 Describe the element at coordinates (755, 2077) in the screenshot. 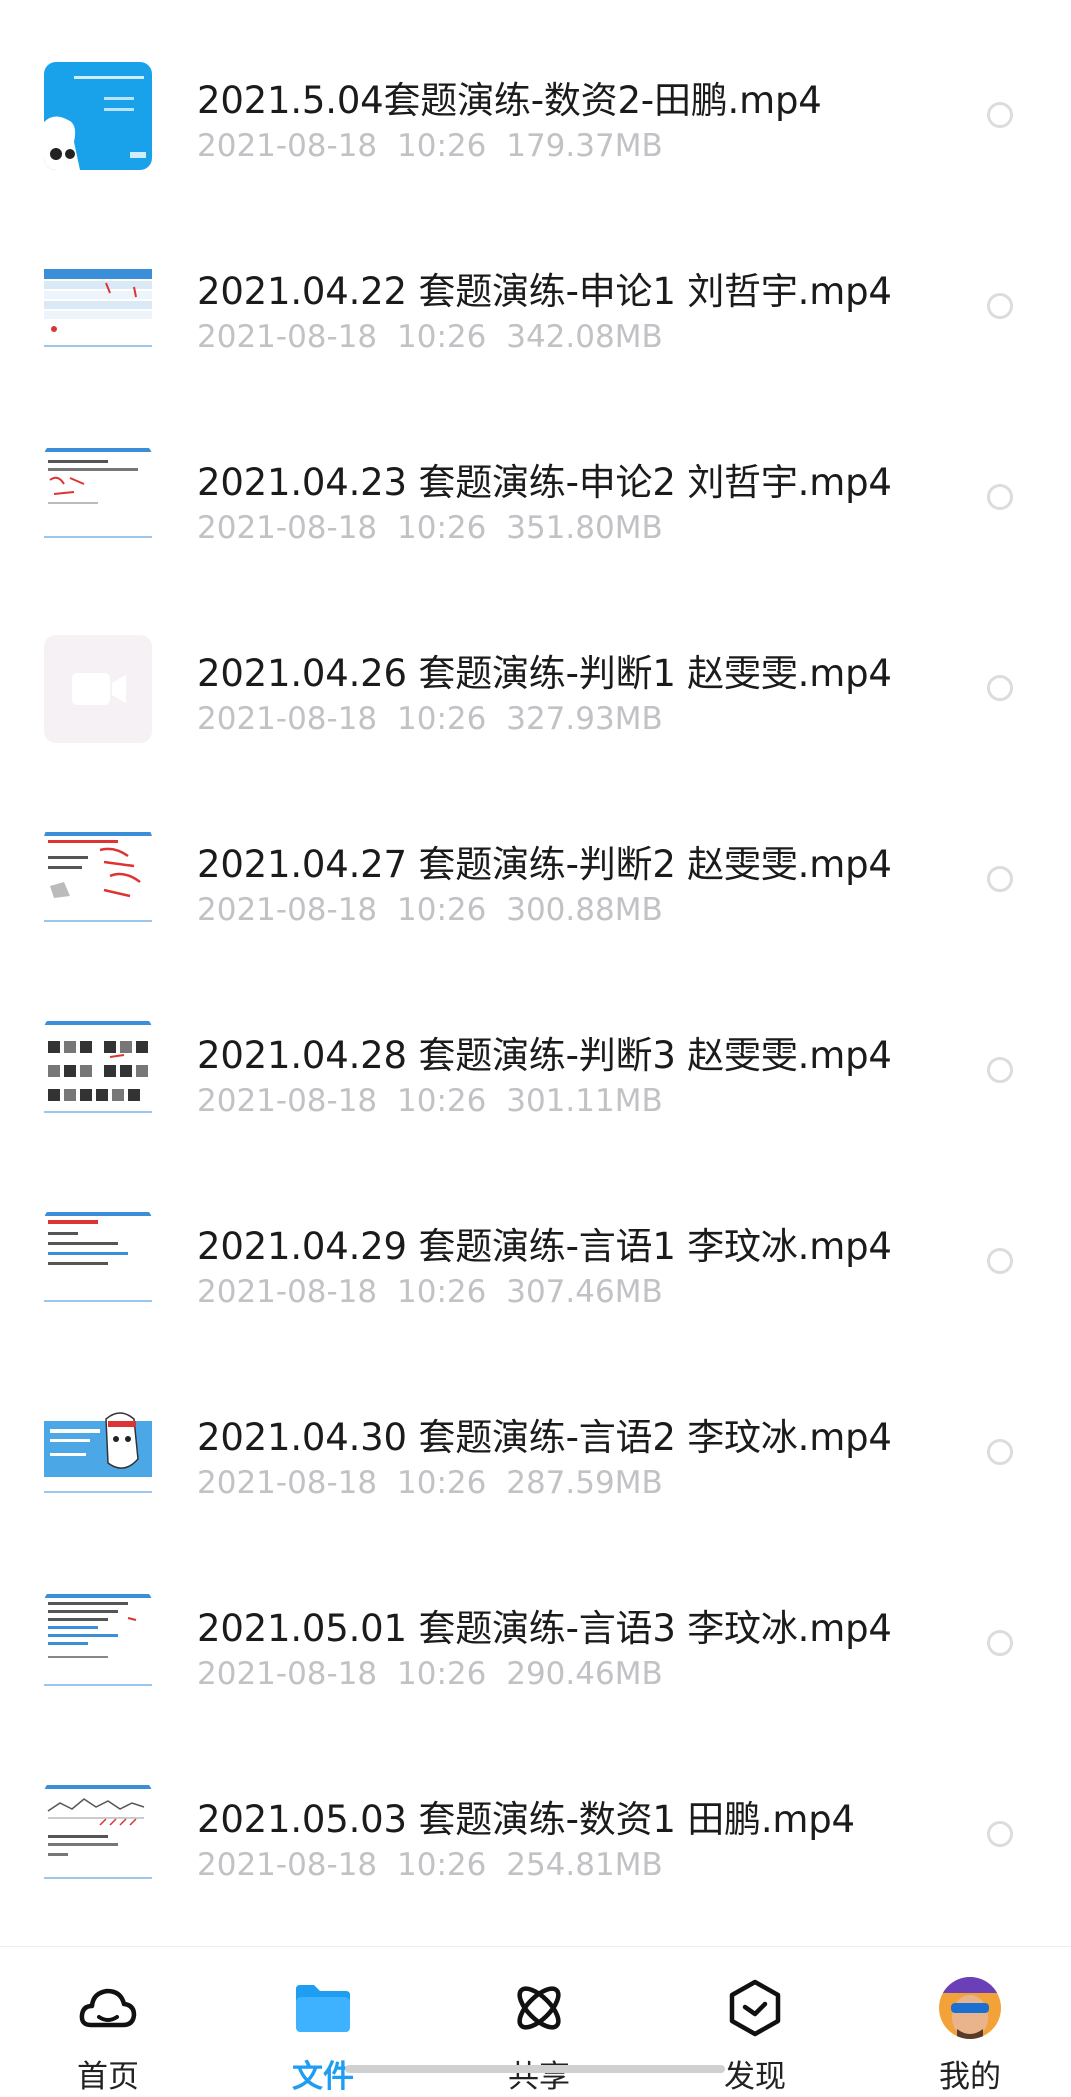

I see `tab-label: 发现` at that location.